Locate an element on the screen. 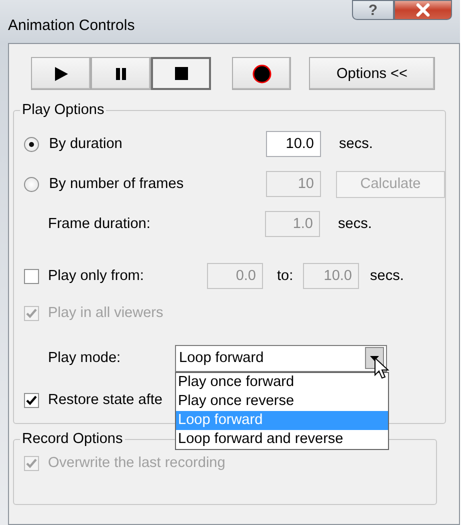  option-label: By number of frames is located at coordinates (117, 184).